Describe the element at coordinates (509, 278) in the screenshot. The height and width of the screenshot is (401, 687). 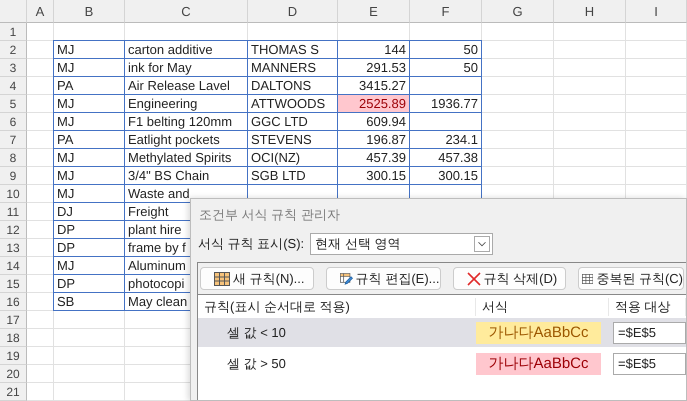
I see `delete-rule-button: 규칙 삭제(D)` at that location.